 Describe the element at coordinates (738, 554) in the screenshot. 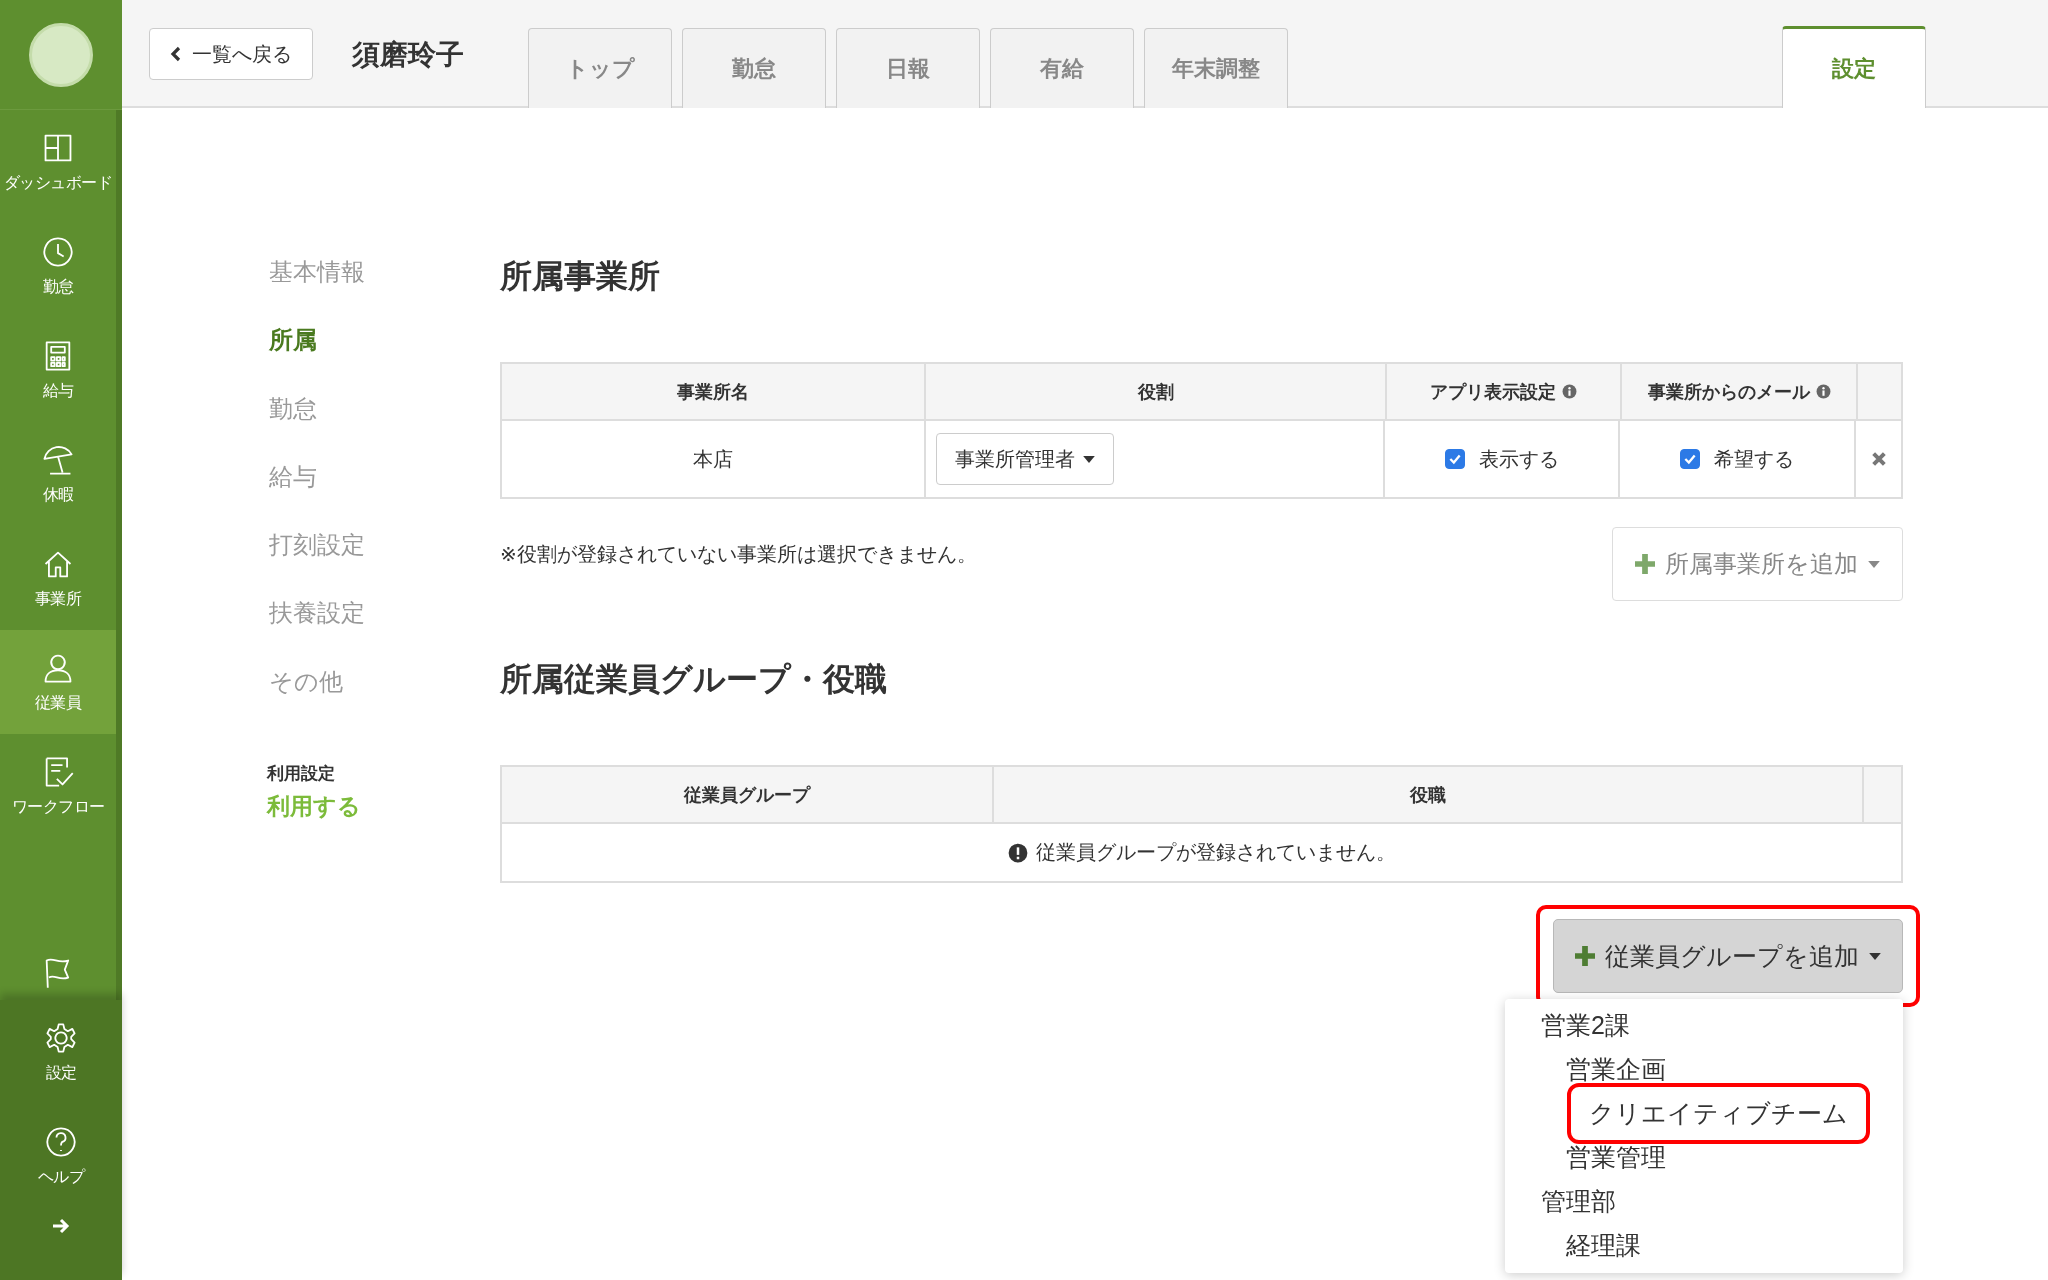

I see `note-text: ※役割が登録されていない事業所は選択できません。` at that location.